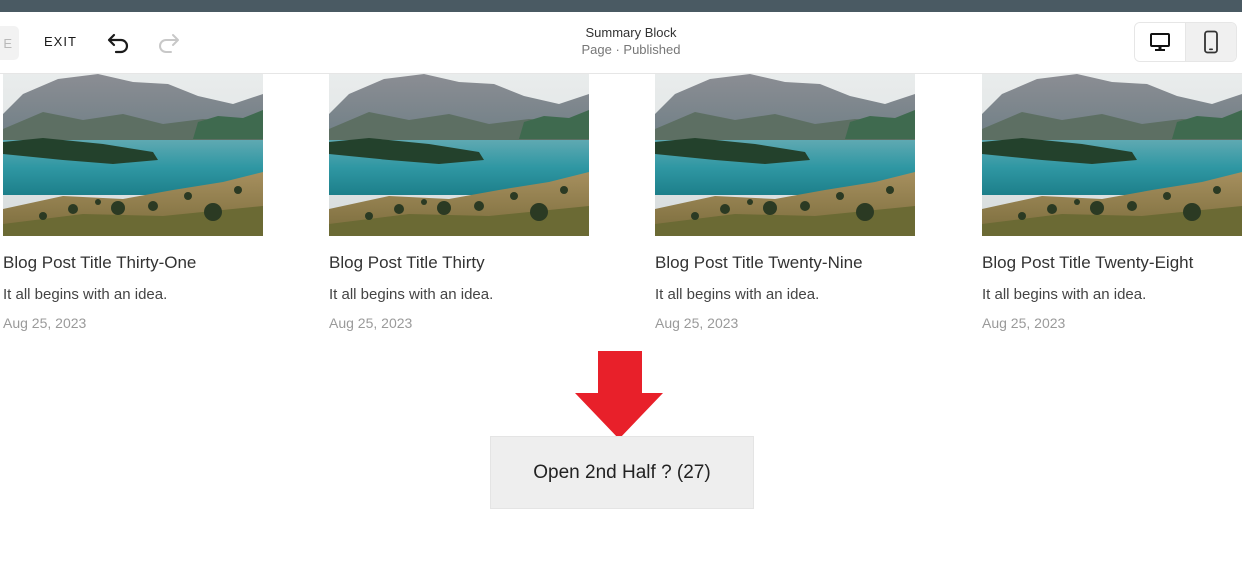 Image resolution: width=1242 pixels, height=572 pixels. I want to click on undo-button, so click(119, 43).